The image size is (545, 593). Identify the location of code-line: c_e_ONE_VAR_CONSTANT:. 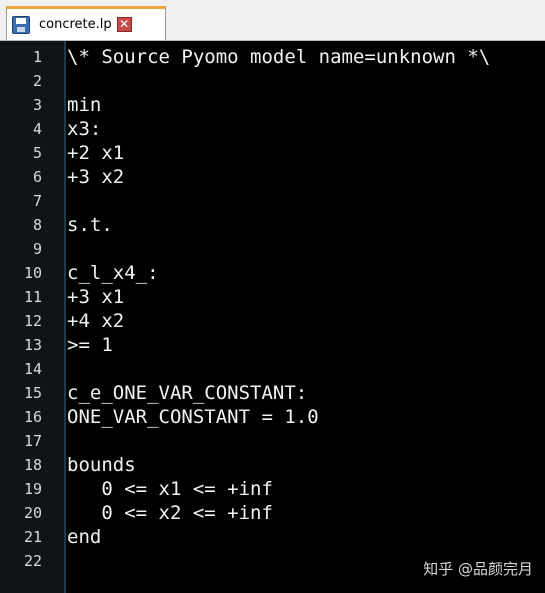
(187, 393).